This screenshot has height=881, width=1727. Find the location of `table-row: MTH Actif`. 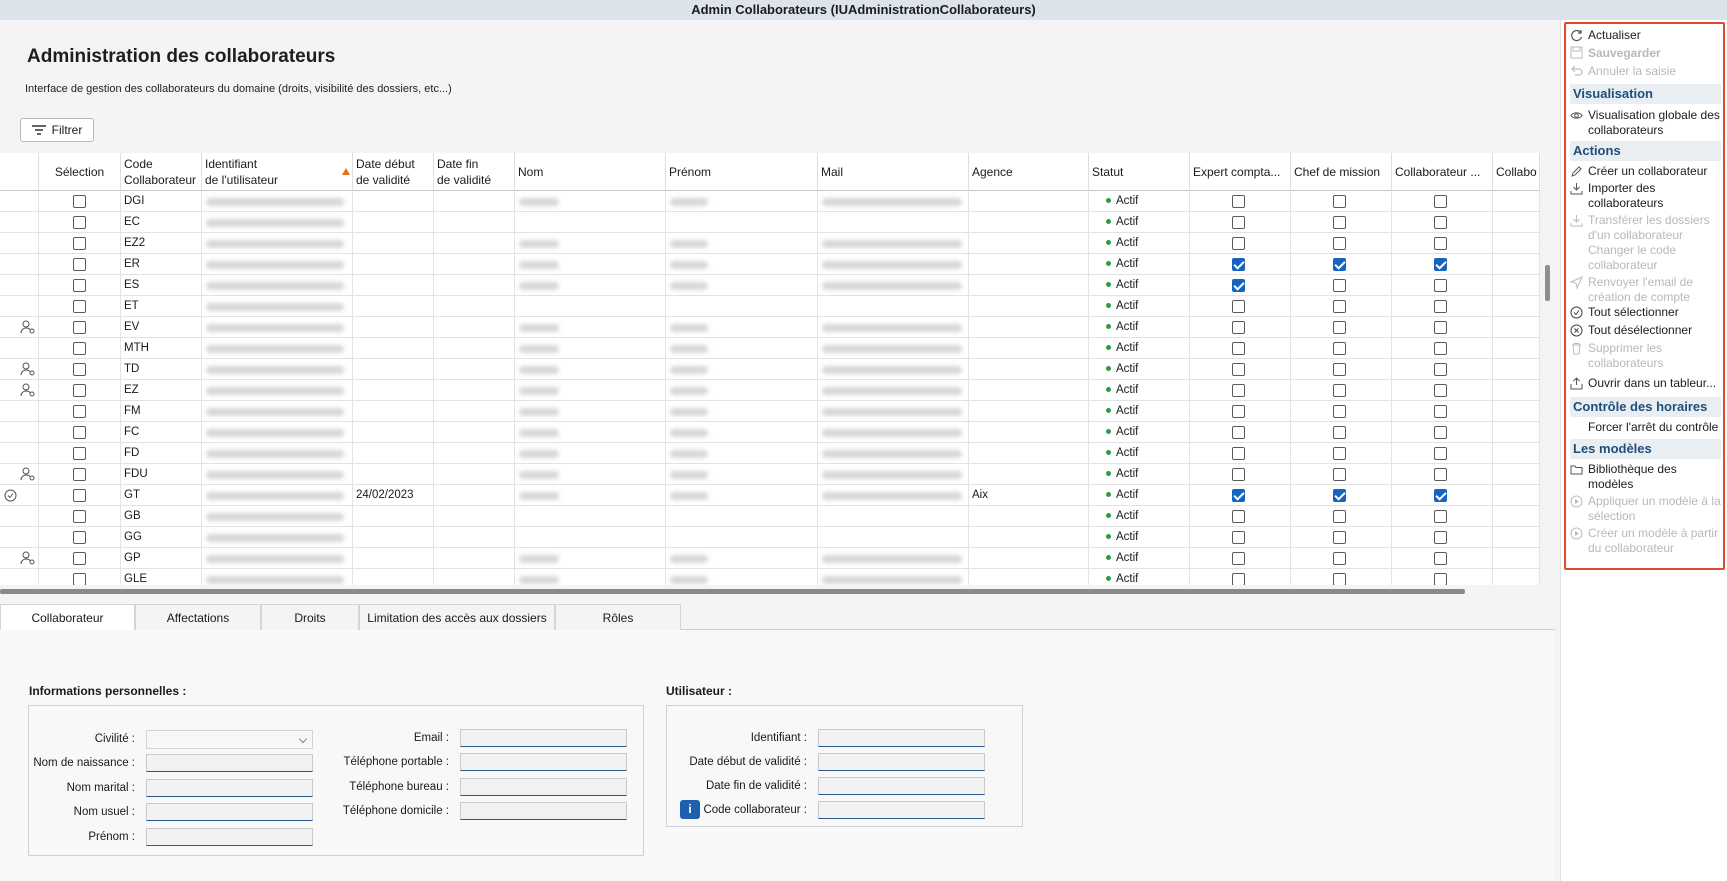

table-row: MTH Actif is located at coordinates (770, 348).